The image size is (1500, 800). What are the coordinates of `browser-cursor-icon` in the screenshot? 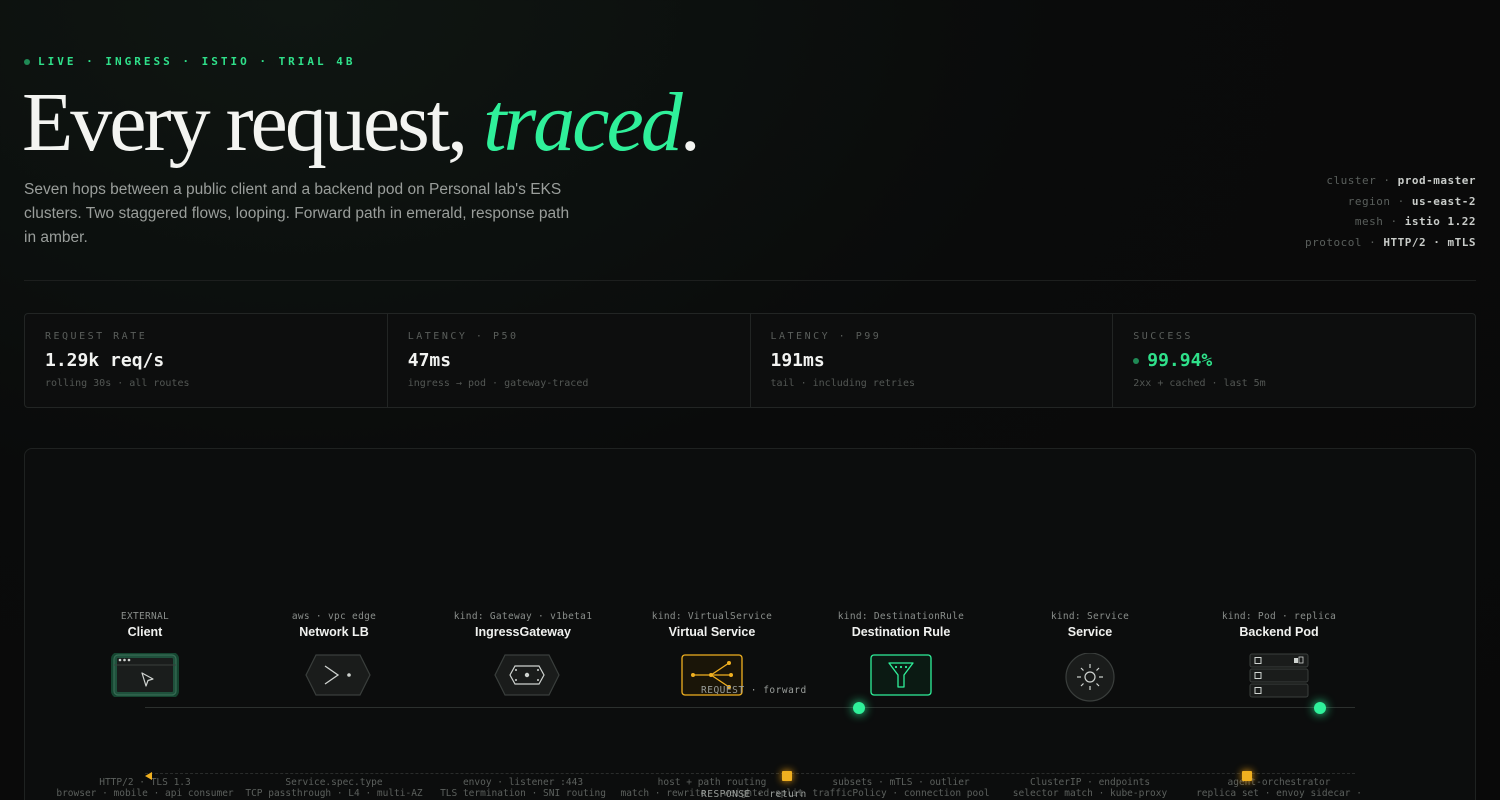 It's located at (145, 675).